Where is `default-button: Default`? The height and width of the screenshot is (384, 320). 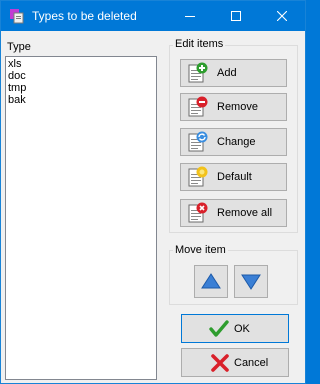 default-button: Default is located at coordinates (233, 177).